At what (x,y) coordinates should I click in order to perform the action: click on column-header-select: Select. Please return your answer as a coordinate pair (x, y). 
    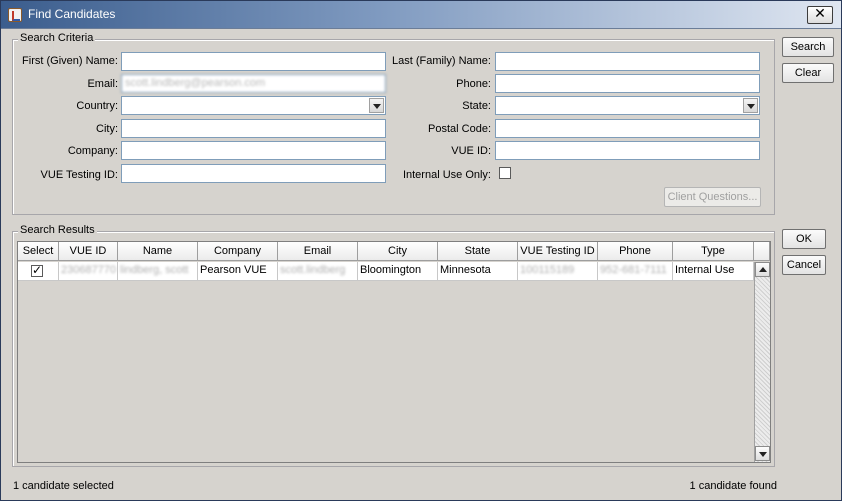
    Looking at the image, I should click on (38, 251).